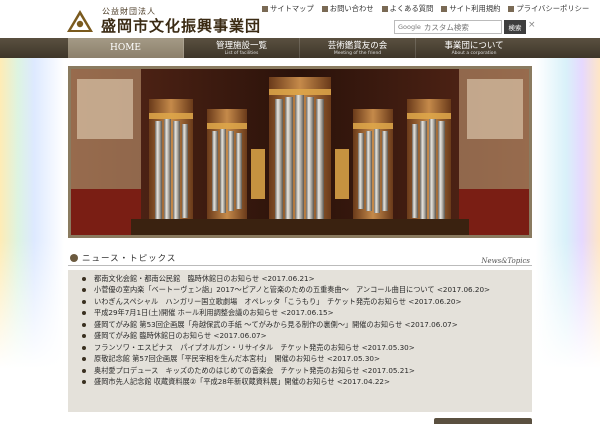 This screenshot has height=424, width=600. What do you see at coordinates (74, 258) in the screenshot?
I see `circle-bullet-icon` at bounding box center [74, 258].